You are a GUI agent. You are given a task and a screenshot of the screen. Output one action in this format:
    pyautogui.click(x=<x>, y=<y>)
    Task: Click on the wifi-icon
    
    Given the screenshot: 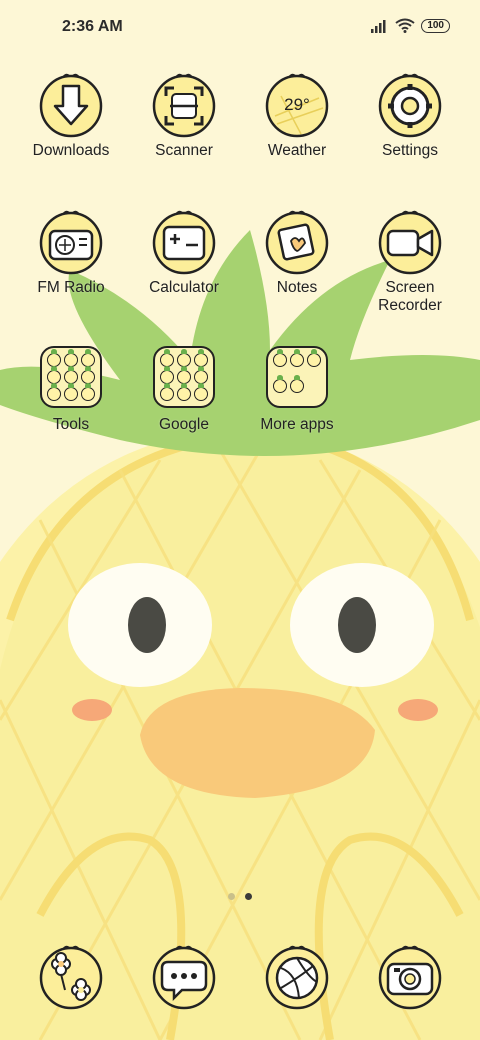 What is the action you would take?
    pyautogui.click(x=405, y=25)
    